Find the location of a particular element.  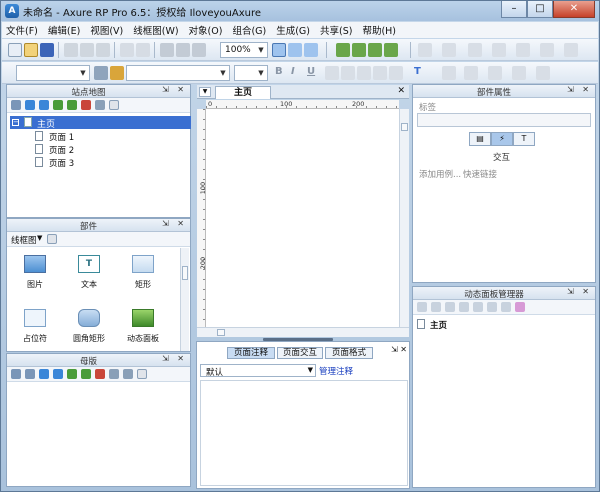

delete-page-icon is located at coordinates (86, 105).